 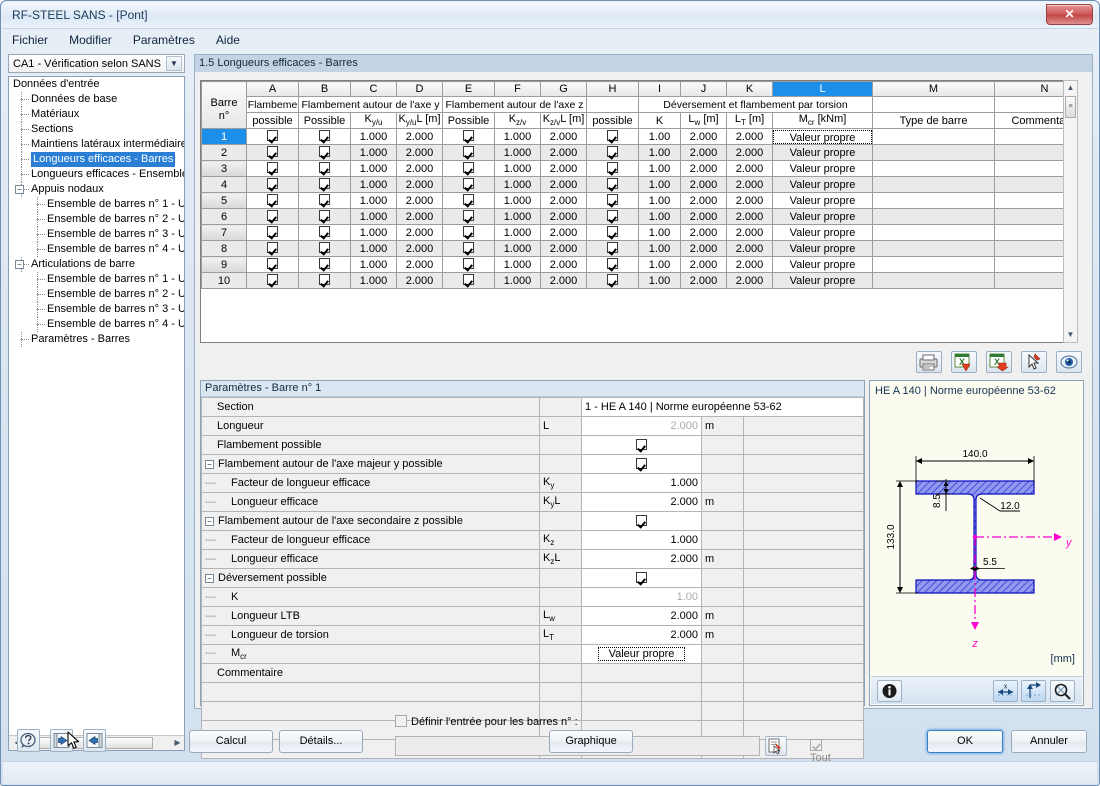 What do you see at coordinates (96, 114) in the screenshot?
I see `tree-item: Matériaux` at bounding box center [96, 114].